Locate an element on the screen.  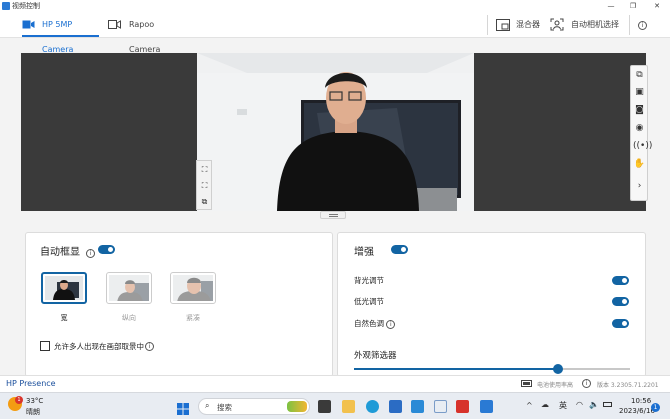
minimize-button: — is located at coordinates (611, 6).